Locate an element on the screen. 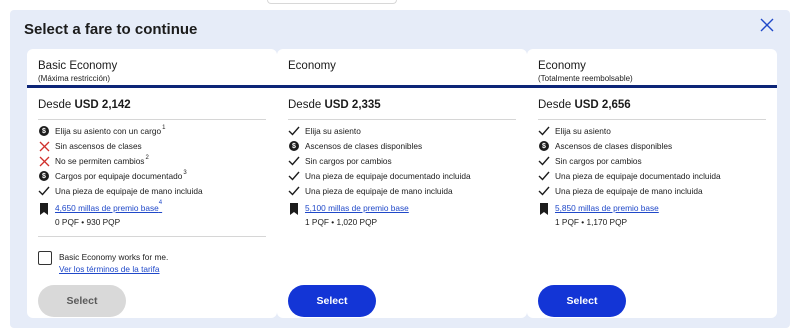 Image resolution: width=800 pixels, height=332 pixels. fare-price: Desde USD 2,335 is located at coordinates (334, 105).